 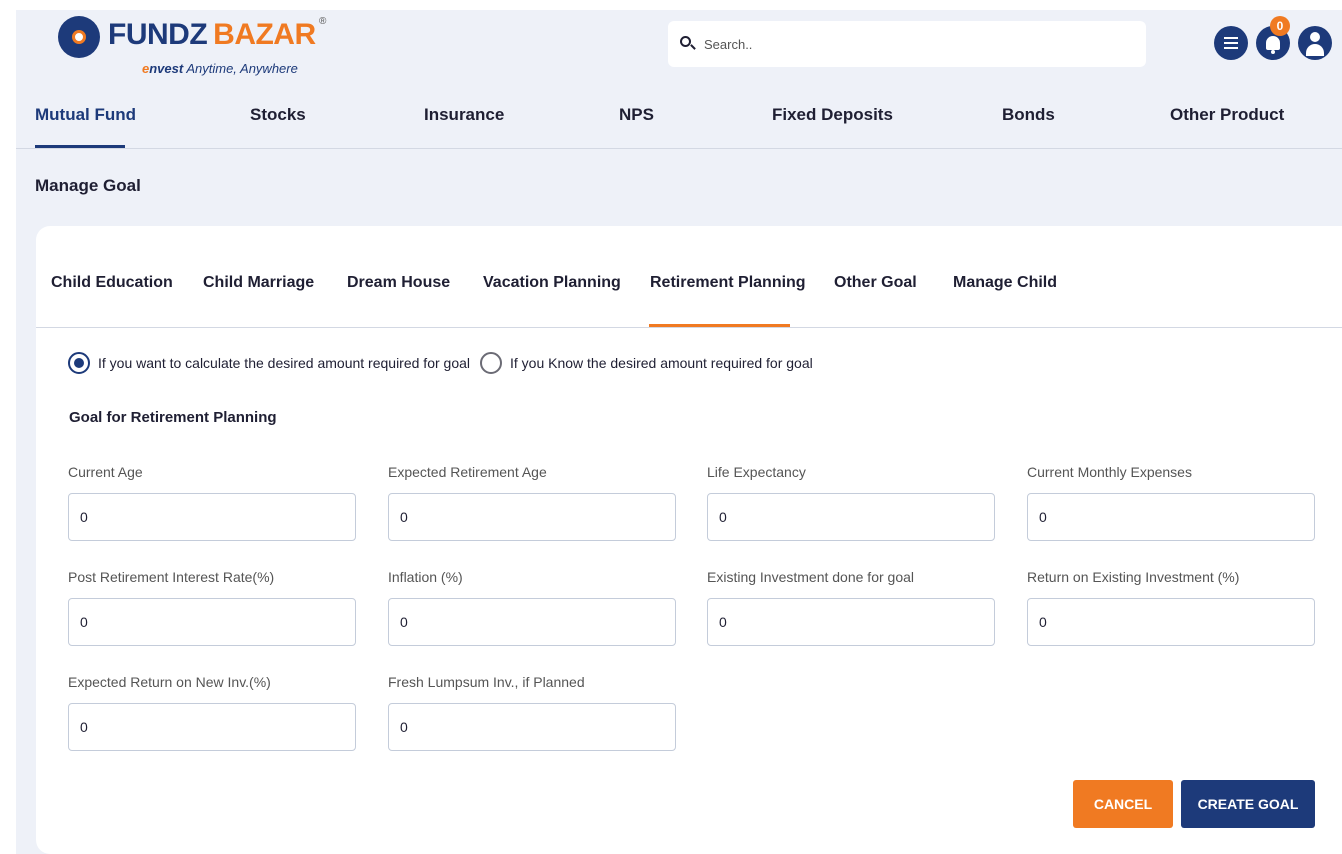 What do you see at coordinates (171, 577) in the screenshot?
I see `post-retirement-rate-label: Post Retirement Interest Rate(%)` at bounding box center [171, 577].